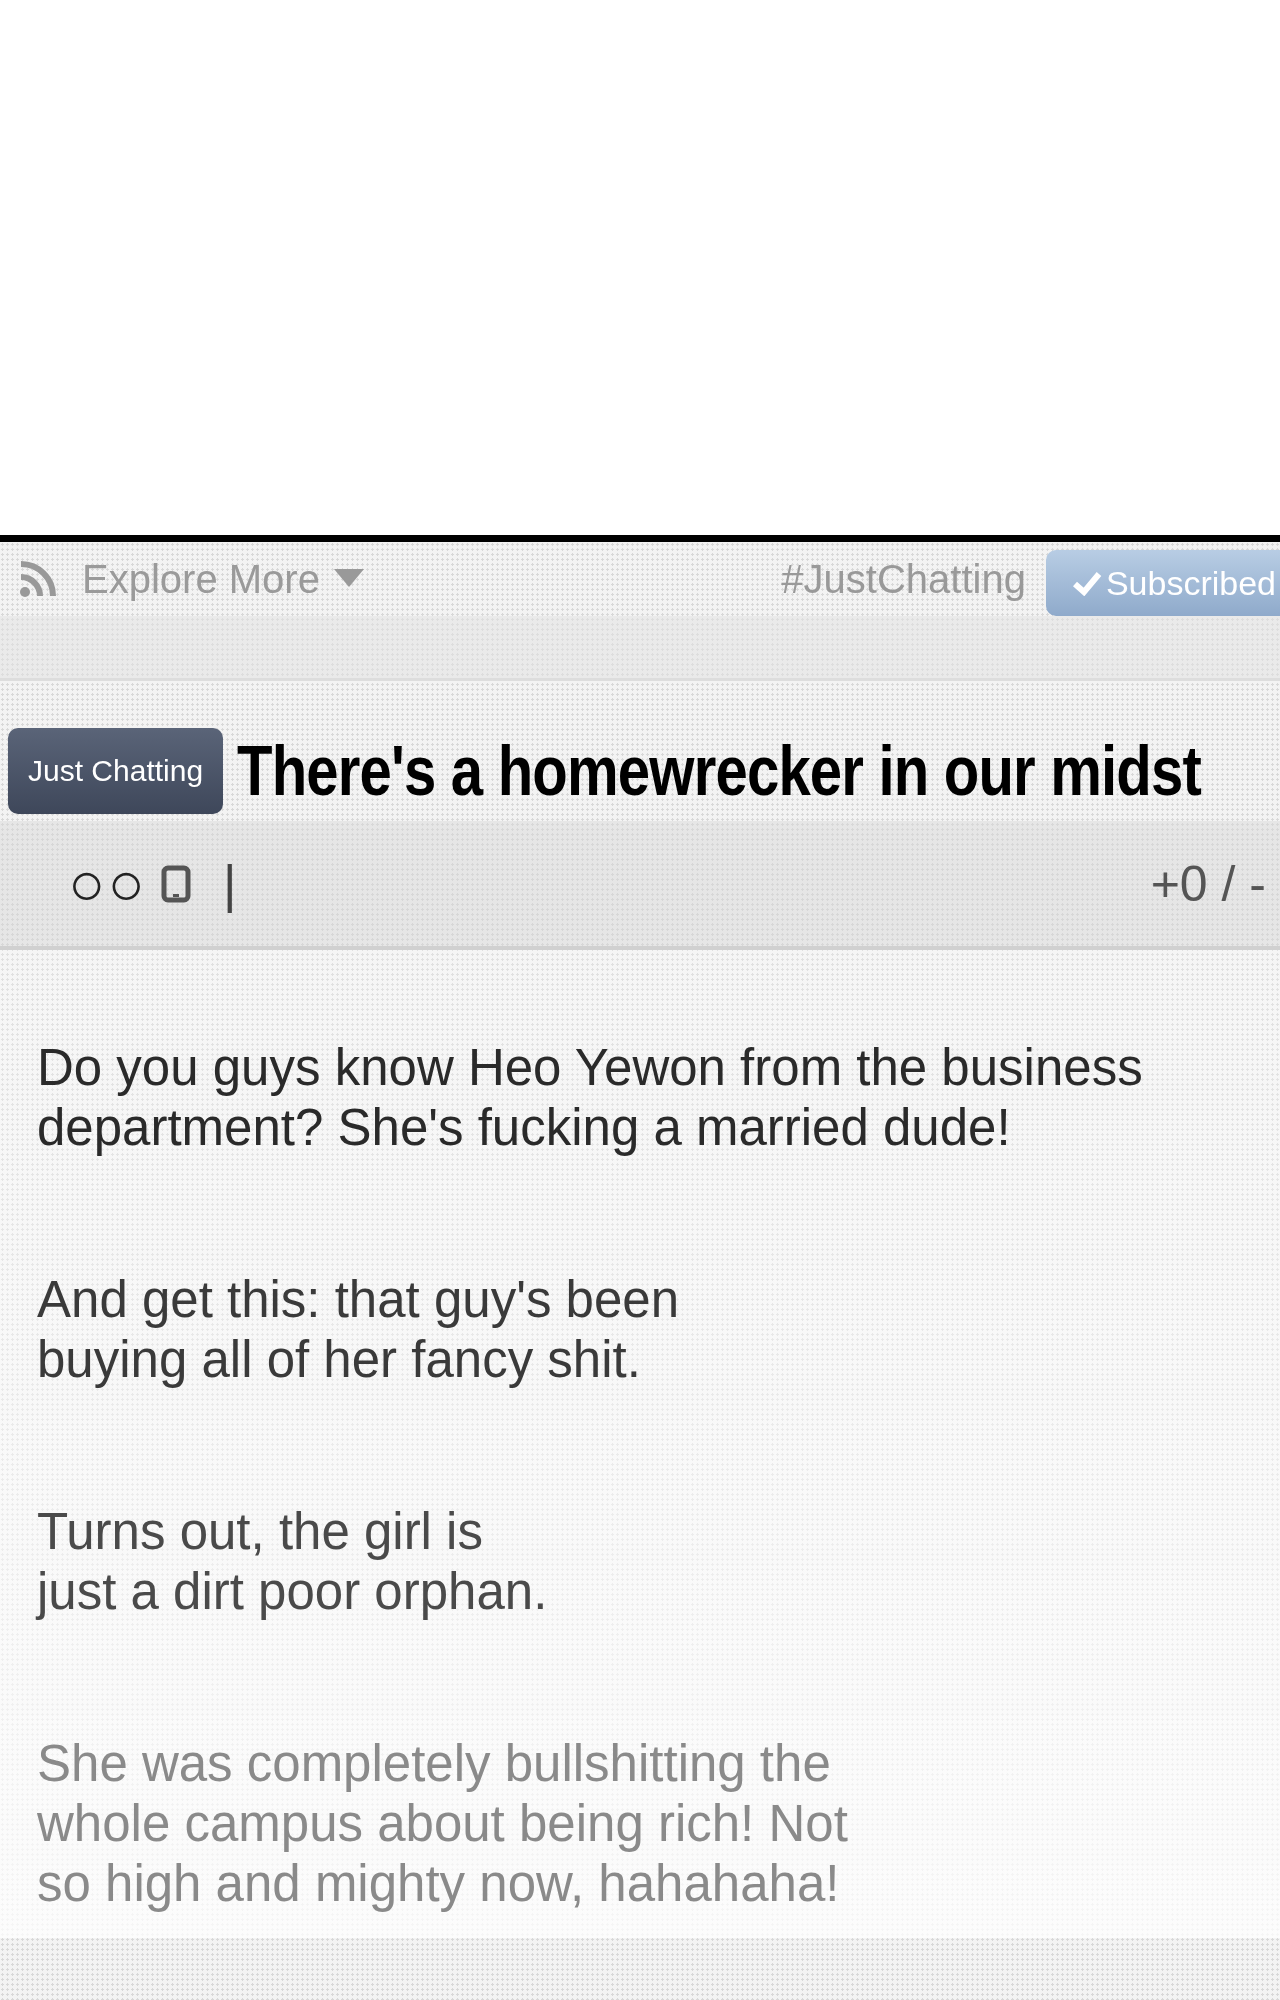  I want to click on dropdown-caret-icon, so click(348, 579).